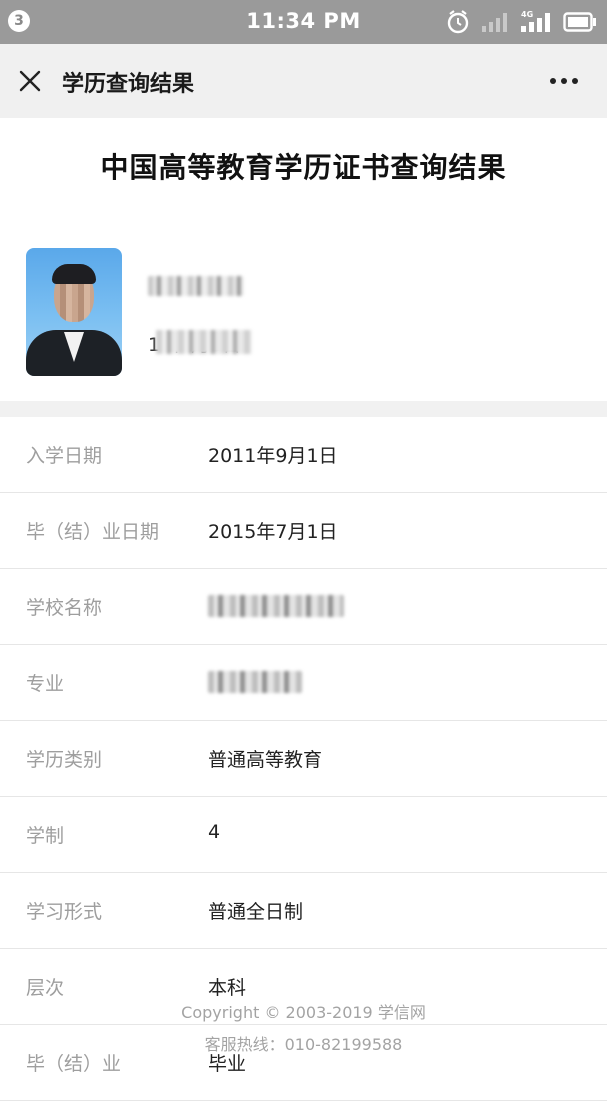 The width and height of the screenshot is (607, 1101). Describe the element at coordinates (273, 456) in the screenshot. I see `info-value: 2011年9月1日` at that location.